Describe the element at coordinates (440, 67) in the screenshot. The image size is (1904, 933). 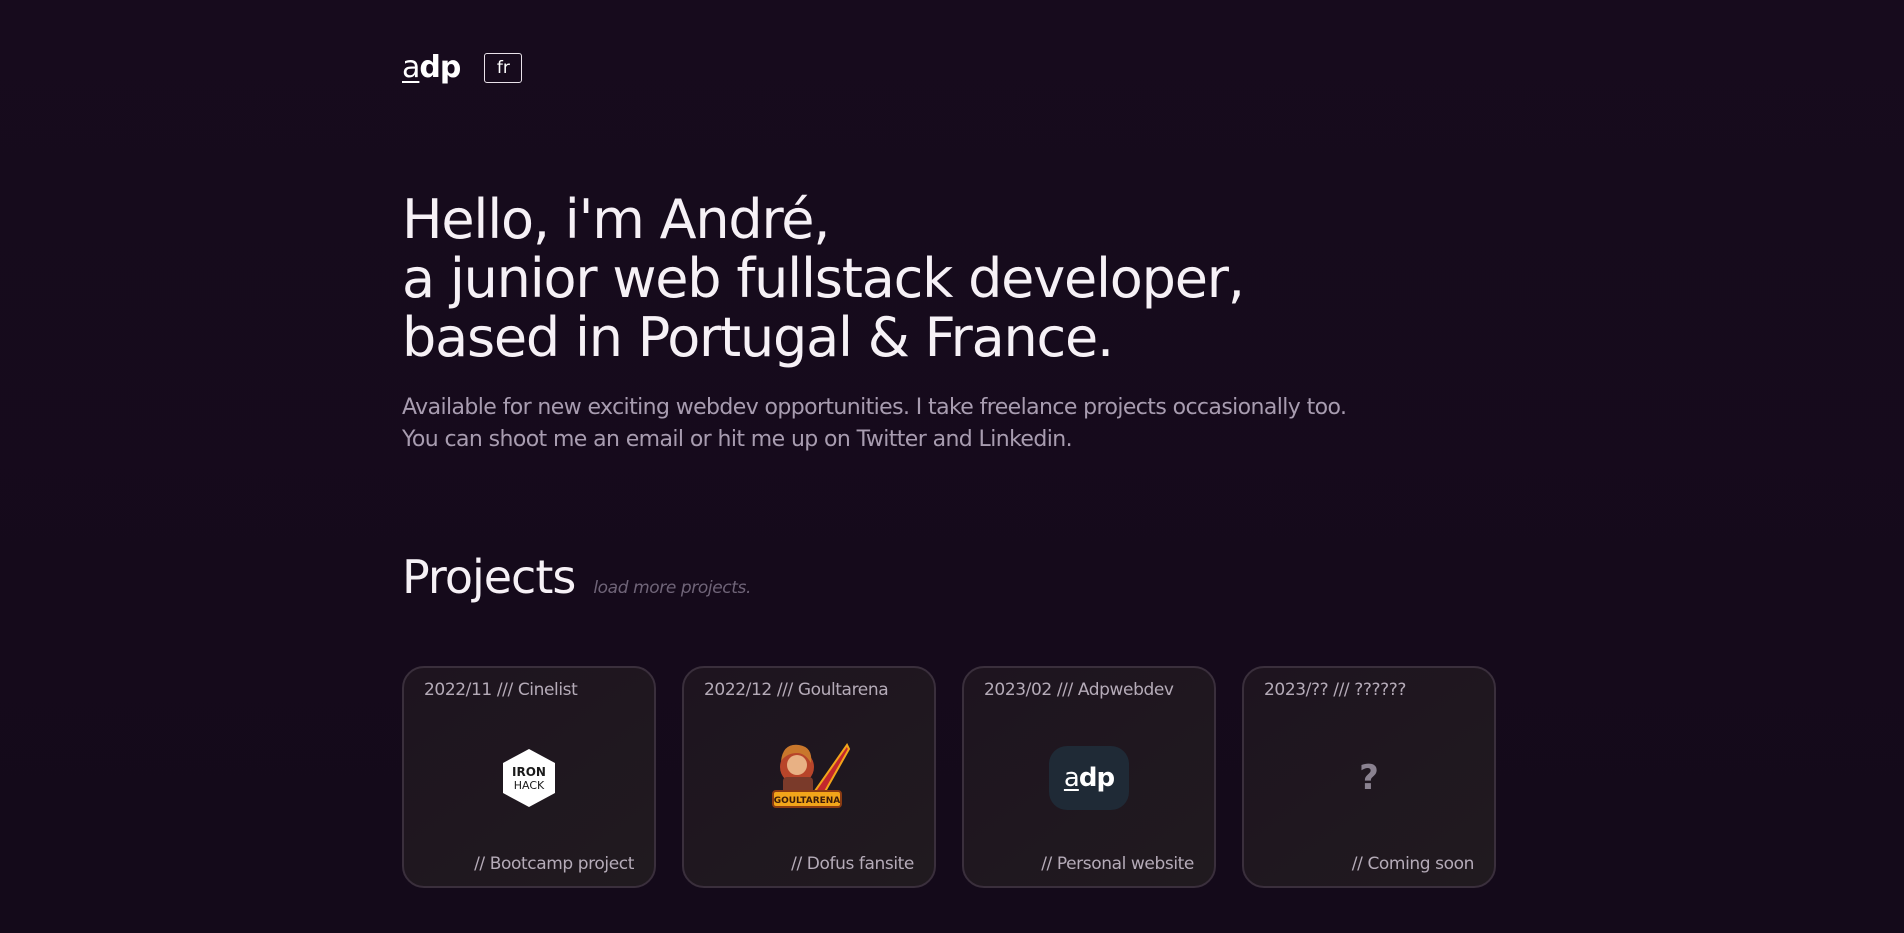
I see `logo-rest: dp` at that location.